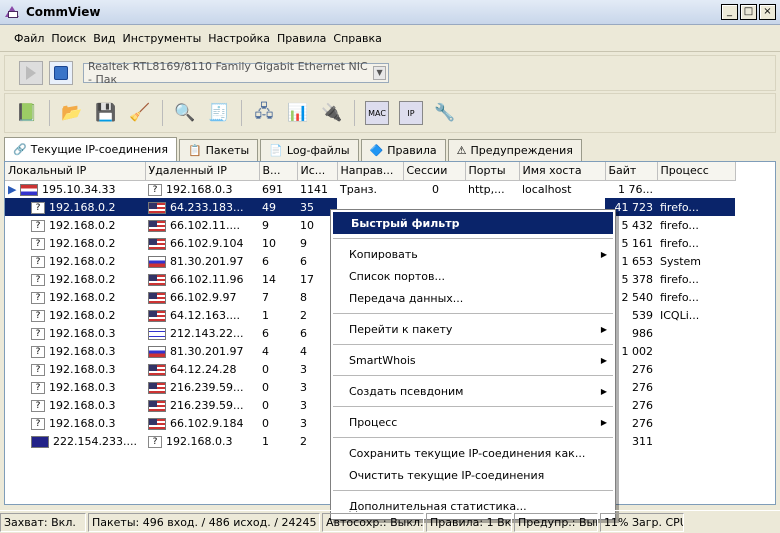  Describe the element at coordinates (27, 113) in the screenshot. I see `open-book-icon: 📗` at that location.